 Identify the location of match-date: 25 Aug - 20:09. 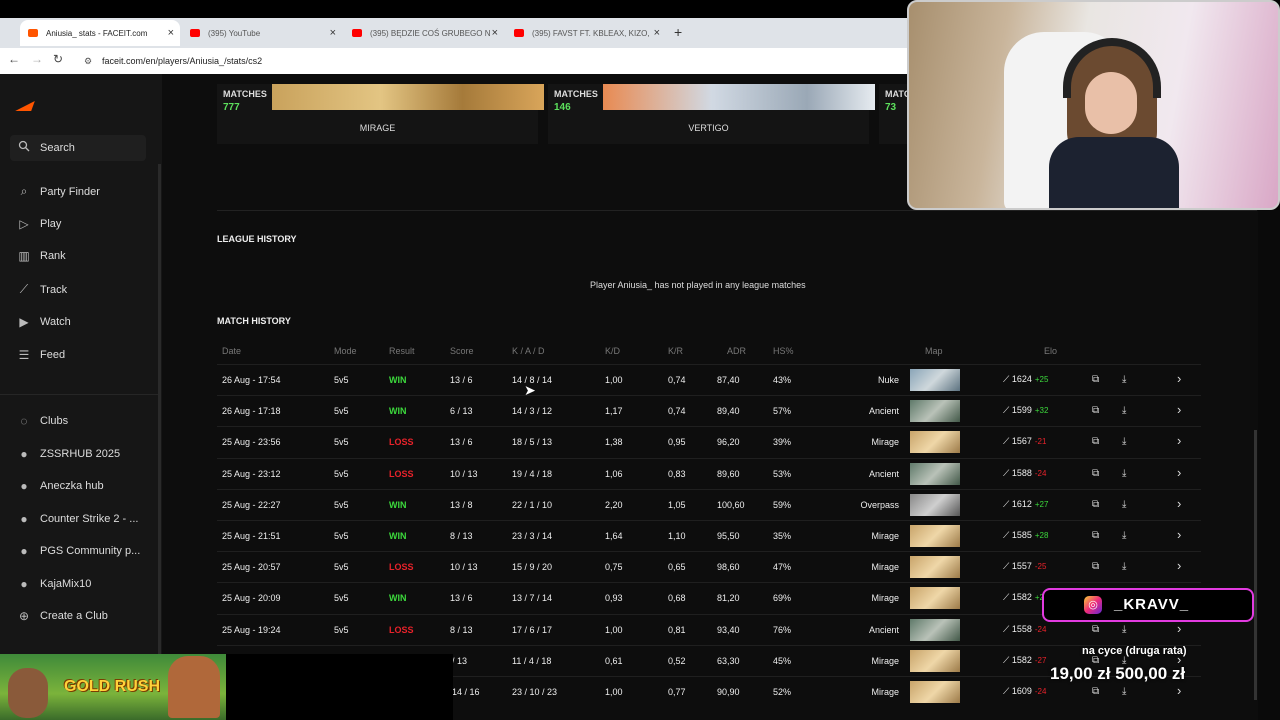
(251, 598).